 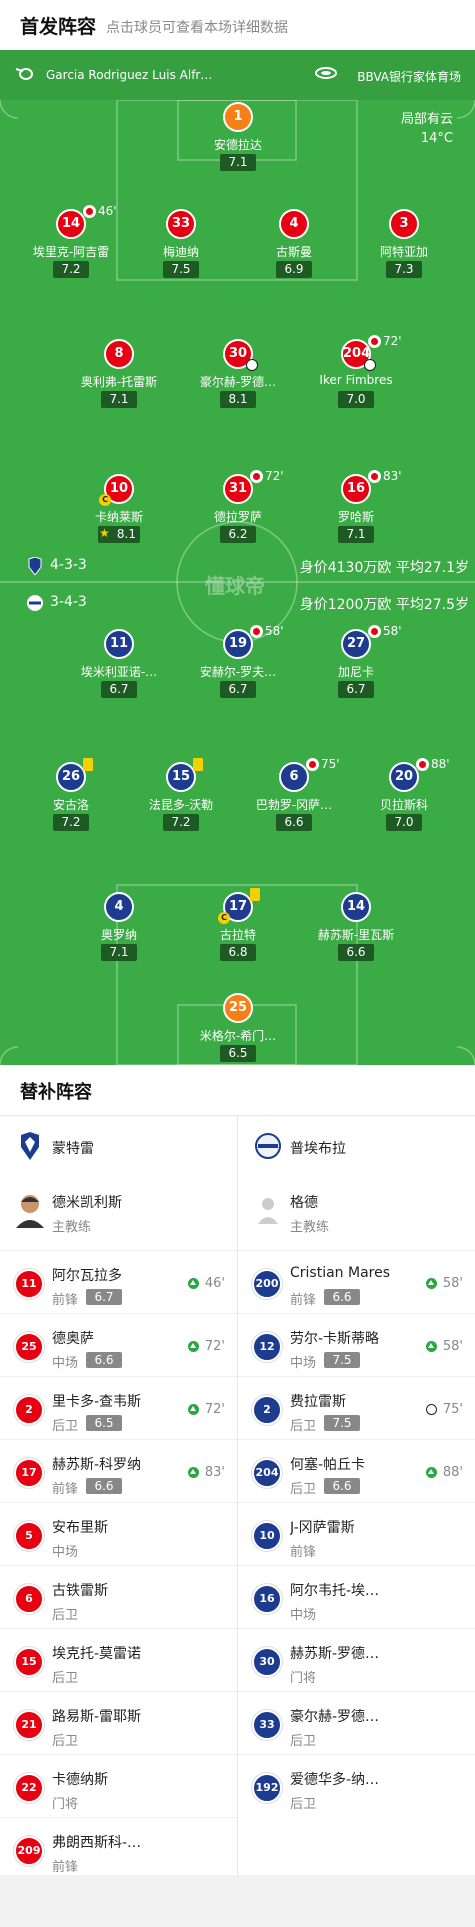 I want to click on home-player-10: 10 C 卡纳莱斯 8.1 ★, so click(x=119, y=514).